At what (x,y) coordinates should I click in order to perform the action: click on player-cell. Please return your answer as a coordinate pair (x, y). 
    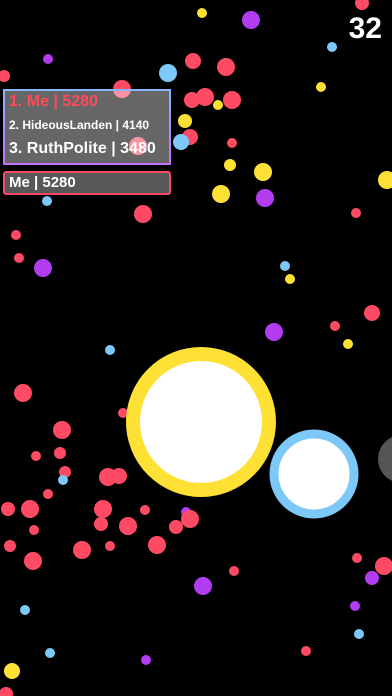
    Looking at the image, I should click on (201, 422).